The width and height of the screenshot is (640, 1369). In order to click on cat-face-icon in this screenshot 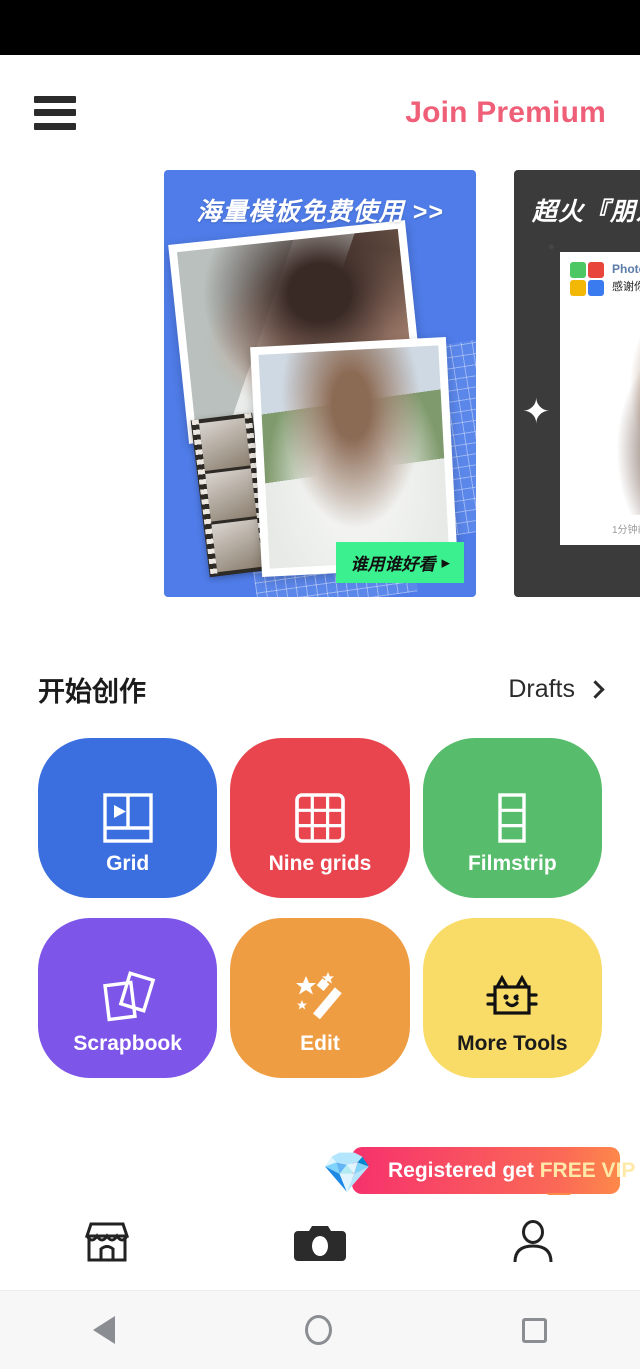, I will do `click(512, 998)`.